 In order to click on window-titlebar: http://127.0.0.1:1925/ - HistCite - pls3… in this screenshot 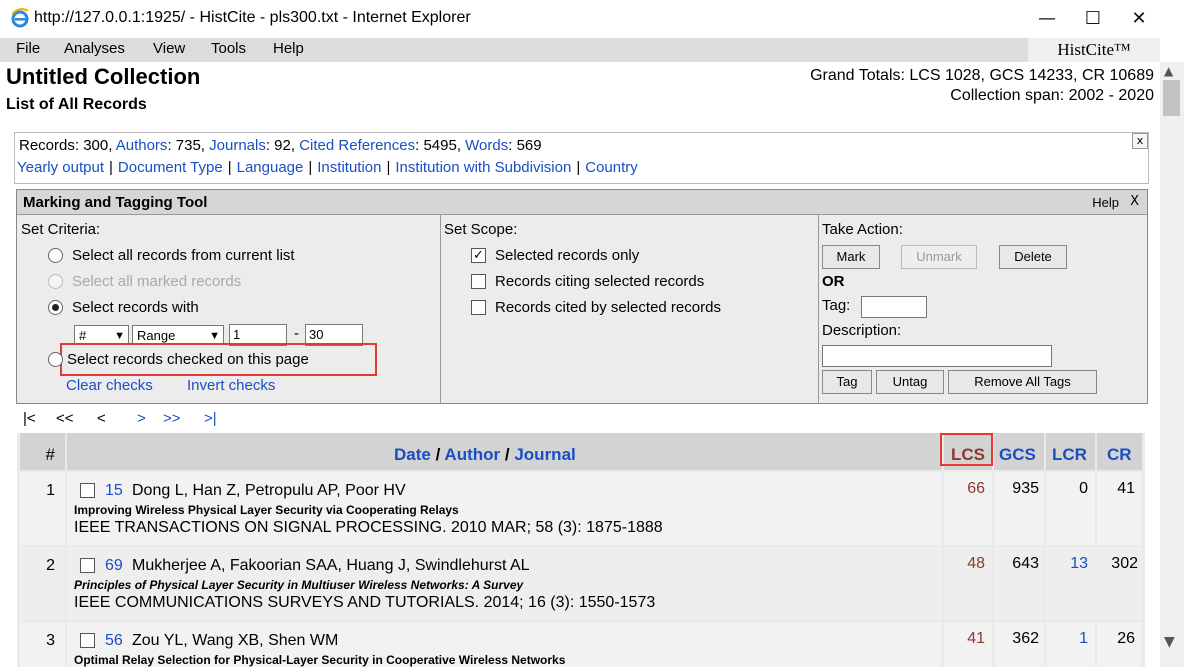, I will do `click(592, 19)`.